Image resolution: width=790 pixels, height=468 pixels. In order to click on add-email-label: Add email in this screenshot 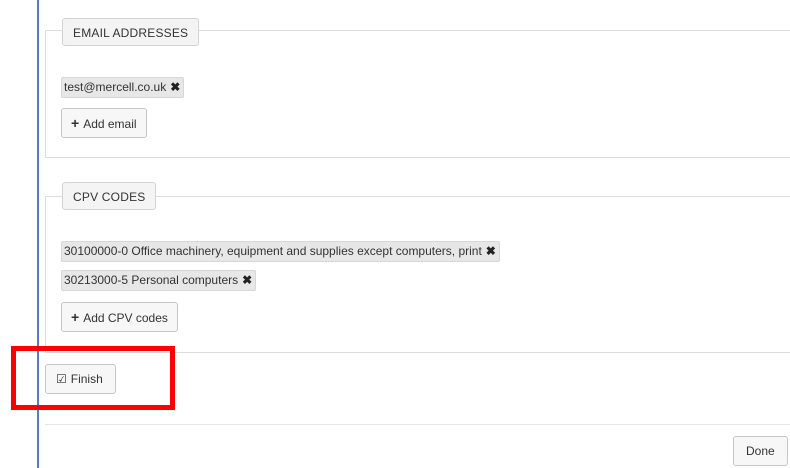, I will do `click(110, 124)`.